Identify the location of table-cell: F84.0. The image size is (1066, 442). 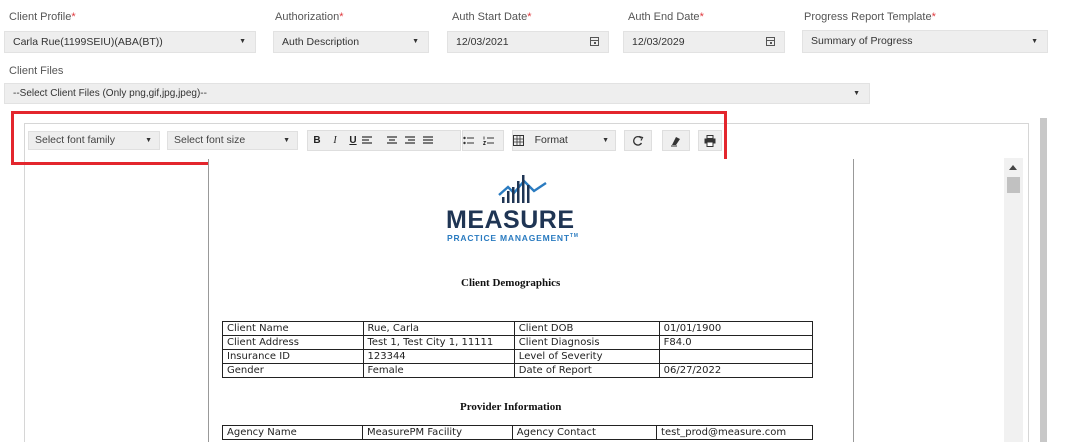
(736, 342).